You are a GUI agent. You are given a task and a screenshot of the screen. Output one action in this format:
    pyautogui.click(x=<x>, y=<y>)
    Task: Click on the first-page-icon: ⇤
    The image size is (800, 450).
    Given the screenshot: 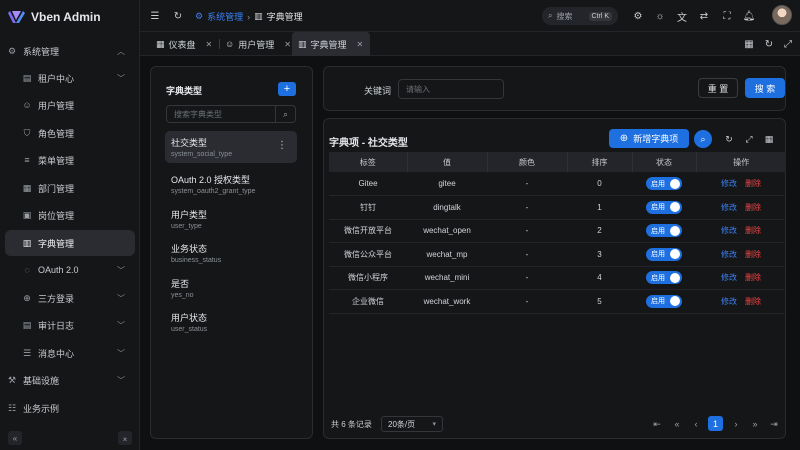 What is the action you would take?
    pyautogui.click(x=657, y=424)
    